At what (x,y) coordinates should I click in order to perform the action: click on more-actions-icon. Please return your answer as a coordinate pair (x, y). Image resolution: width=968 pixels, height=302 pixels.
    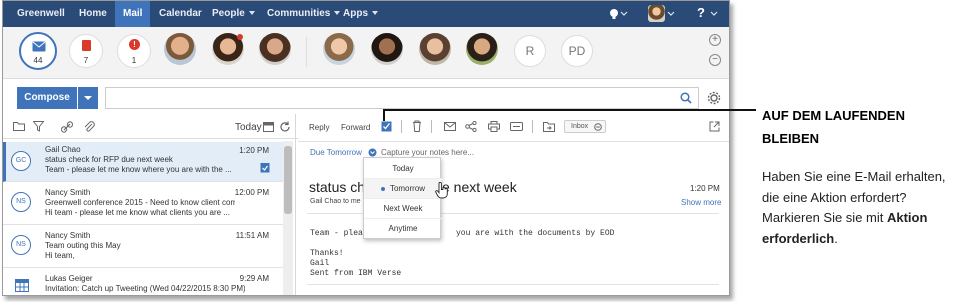
    Looking at the image, I should click on (516, 126).